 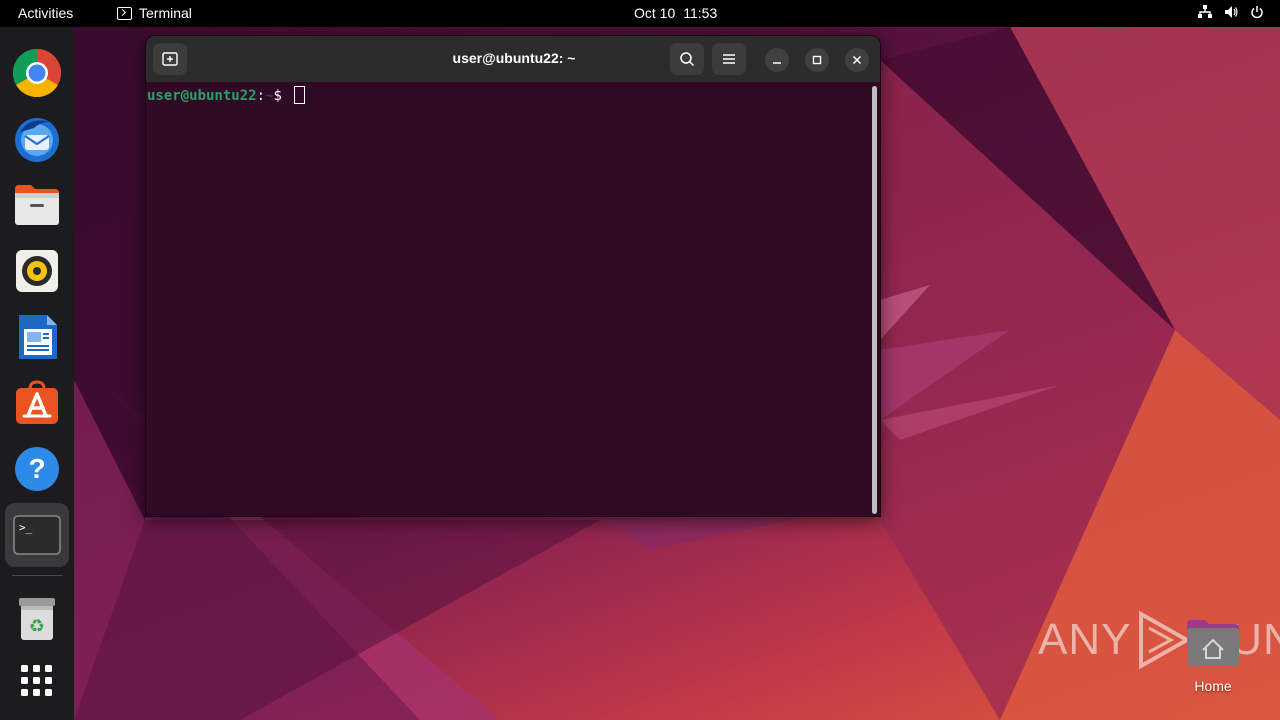 I want to click on close-button, so click(x=857, y=60).